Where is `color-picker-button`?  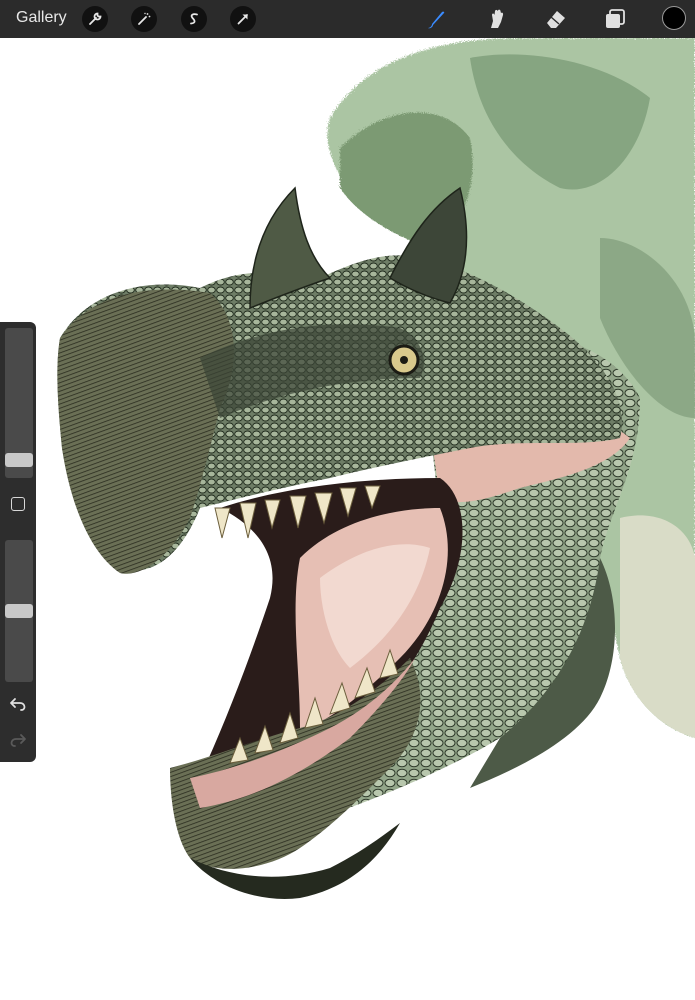
color-picker-button is located at coordinates (674, 18).